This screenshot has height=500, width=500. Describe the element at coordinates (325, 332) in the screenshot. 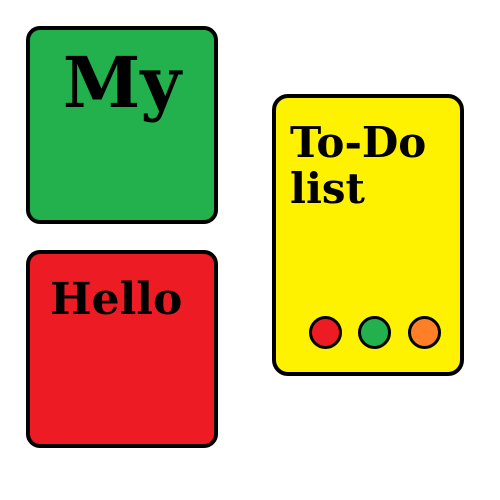

I see `red-dot` at that location.